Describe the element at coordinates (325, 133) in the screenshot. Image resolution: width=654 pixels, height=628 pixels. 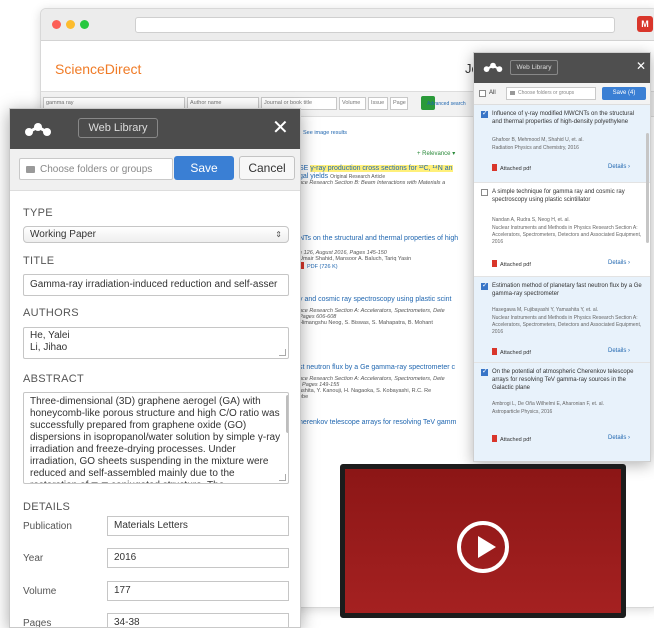
I see `image-results-link: See image results` at that location.